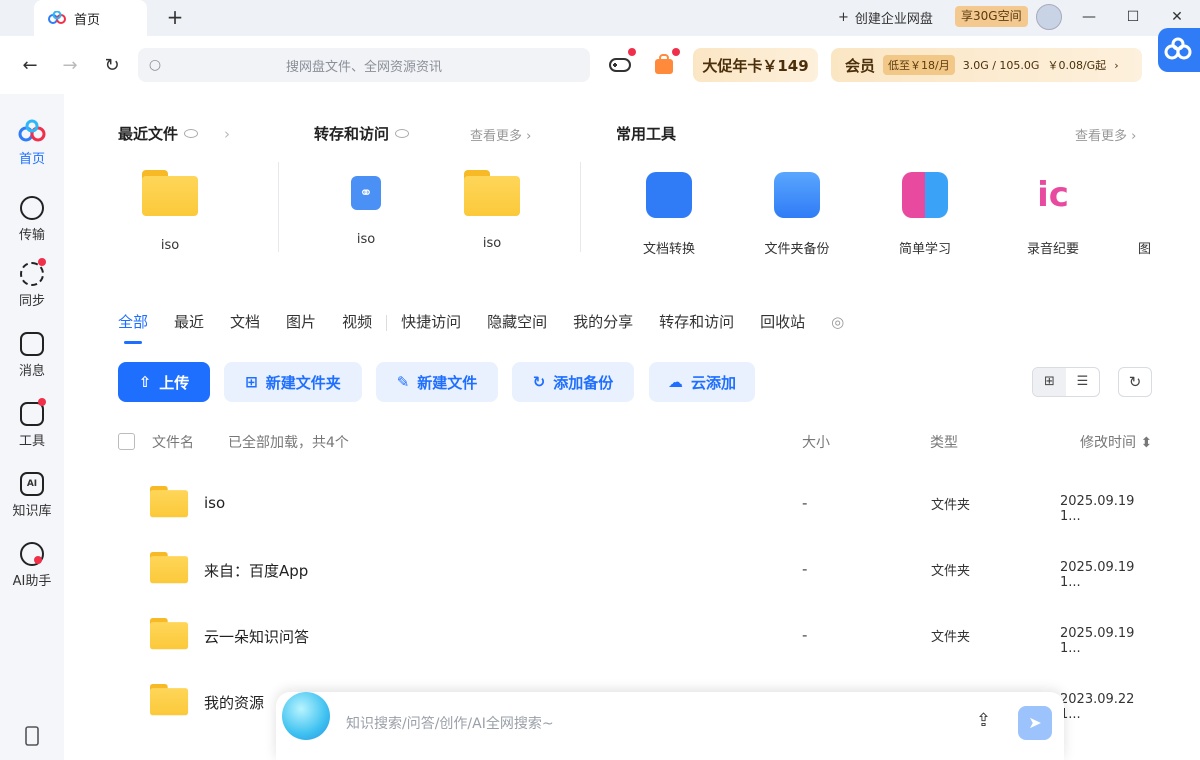 Image resolution: width=1200 pixels, height=760 pixels. What do you see at coordinates (816, 442) in the screenshot?
I see `col-size: 大小` at bounding box center [816, 442].